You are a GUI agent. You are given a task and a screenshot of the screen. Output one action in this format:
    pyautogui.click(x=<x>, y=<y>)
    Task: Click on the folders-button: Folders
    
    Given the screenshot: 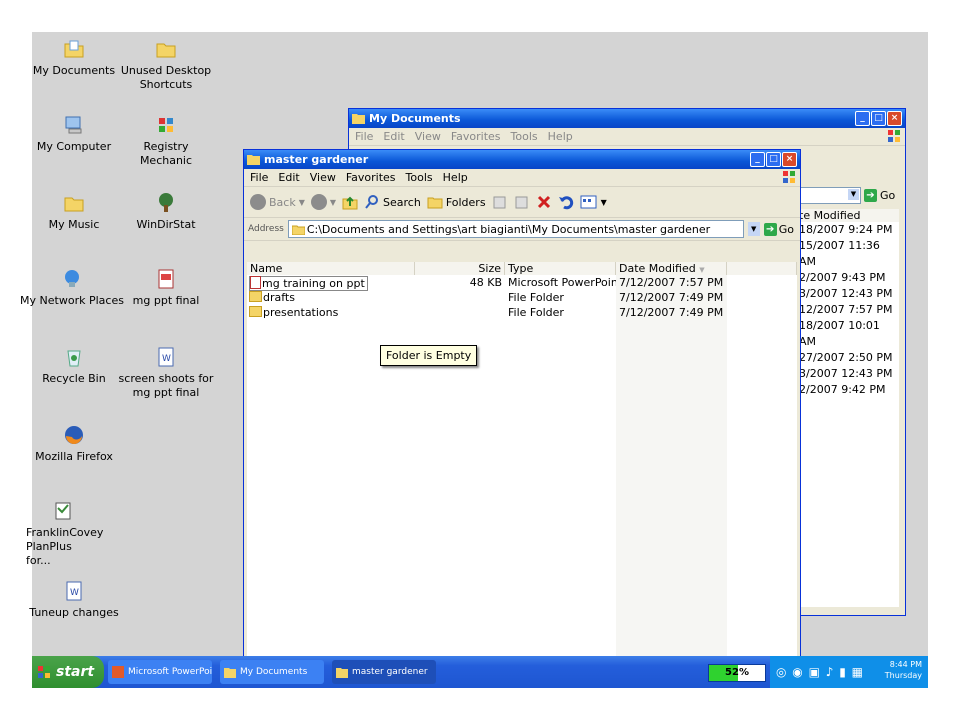 What is the action you would take?
    pyautogui.click(x=456, y=202)
    